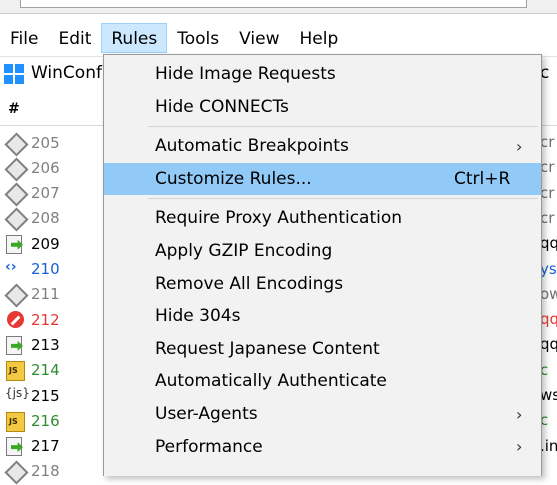 This screenshot has width=557, height=485. What do you see at coordinates (24, 38) in the screenshot?
I see `menu-file: File` at bounding box center [24, 38].